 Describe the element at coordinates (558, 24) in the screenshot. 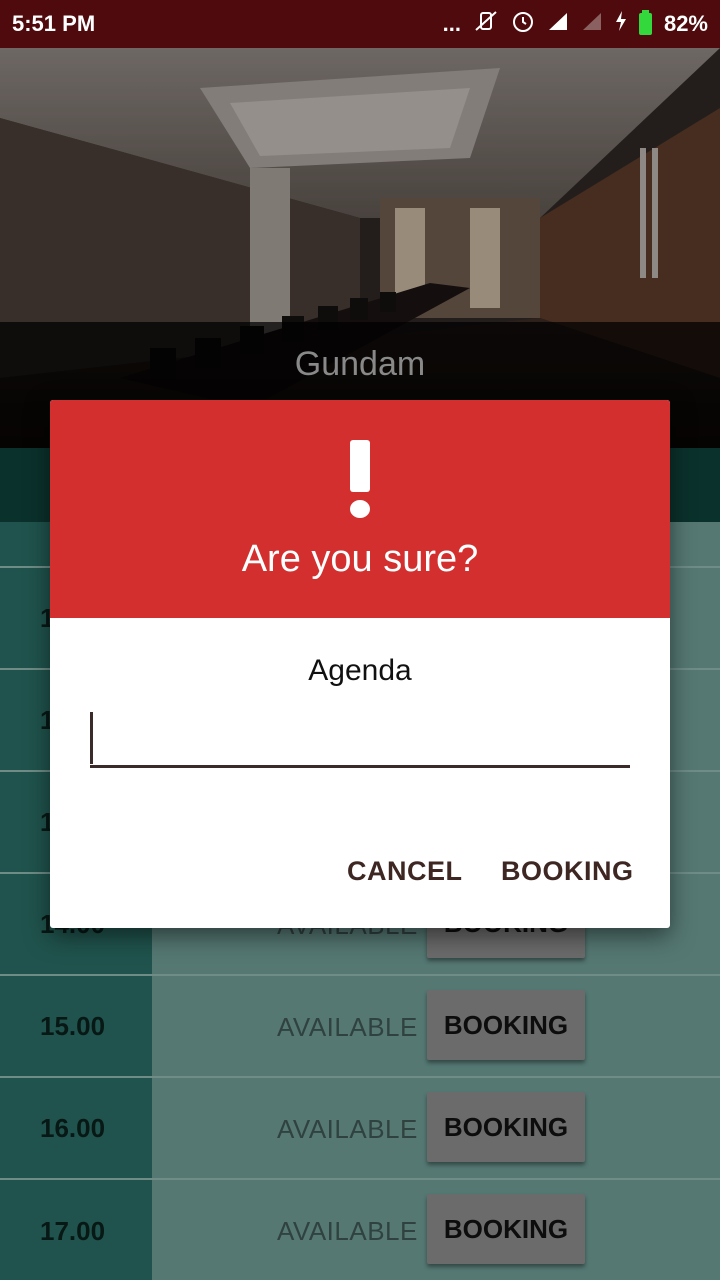

I see `signal-icon` at that location.